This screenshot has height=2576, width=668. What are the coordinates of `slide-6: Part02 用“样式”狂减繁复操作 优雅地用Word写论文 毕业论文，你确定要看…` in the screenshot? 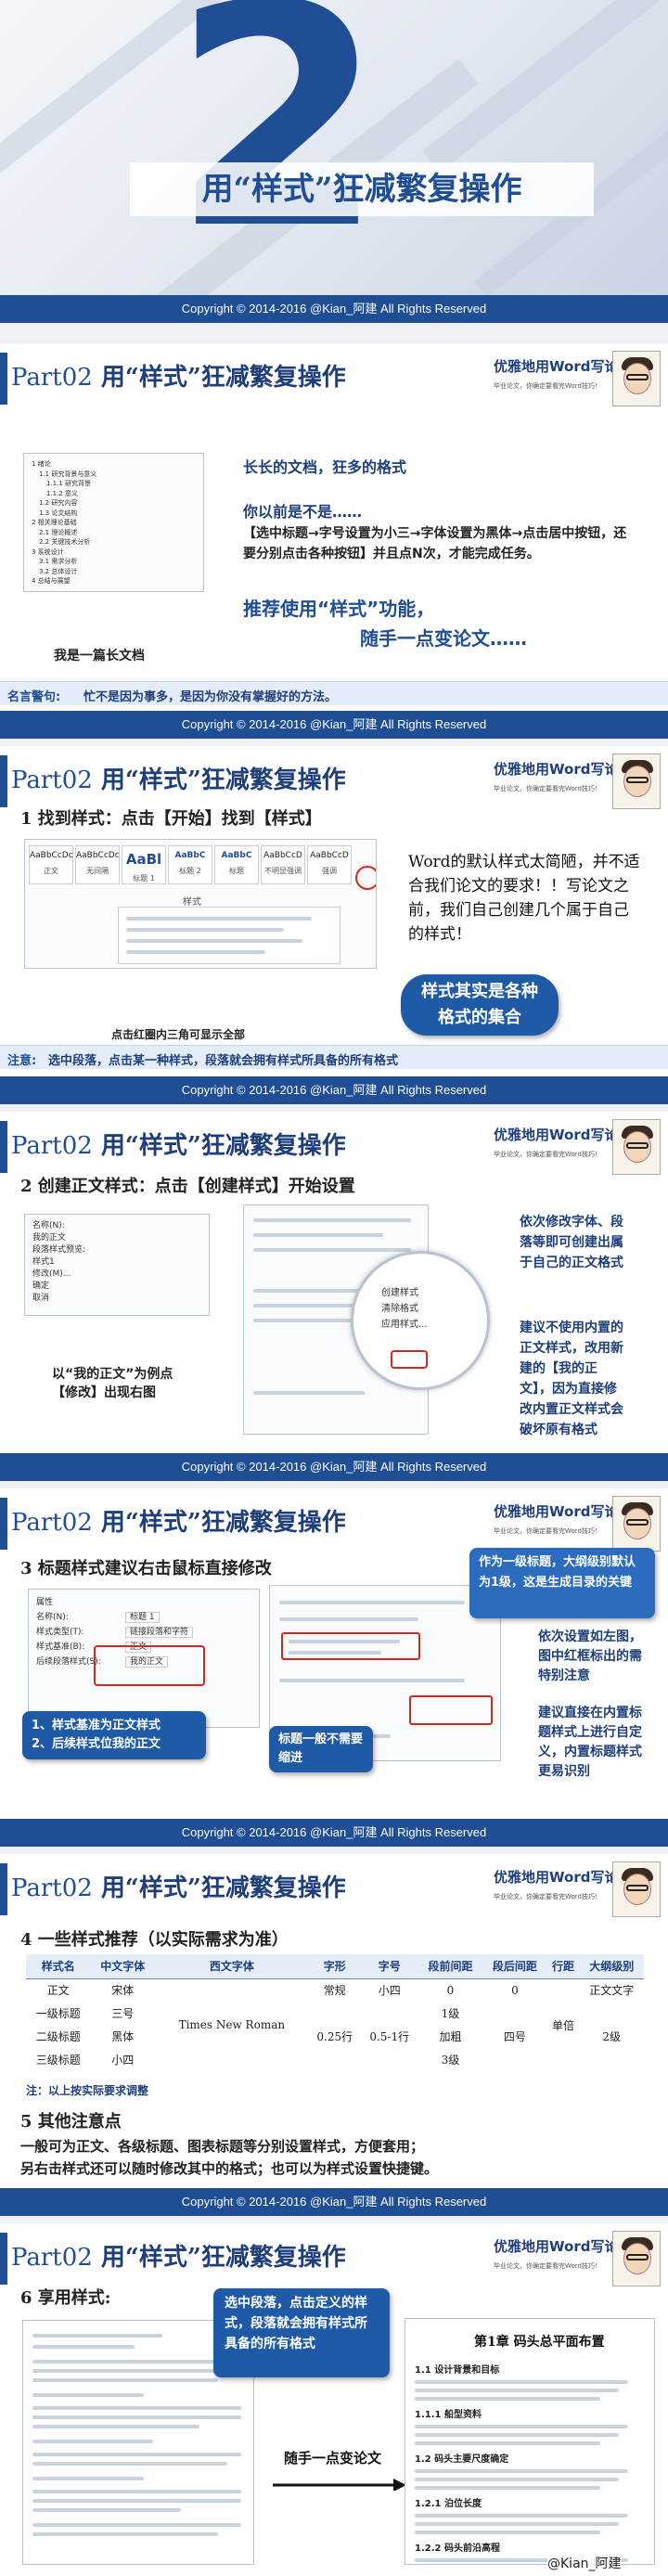 It's located at (334, 2399).